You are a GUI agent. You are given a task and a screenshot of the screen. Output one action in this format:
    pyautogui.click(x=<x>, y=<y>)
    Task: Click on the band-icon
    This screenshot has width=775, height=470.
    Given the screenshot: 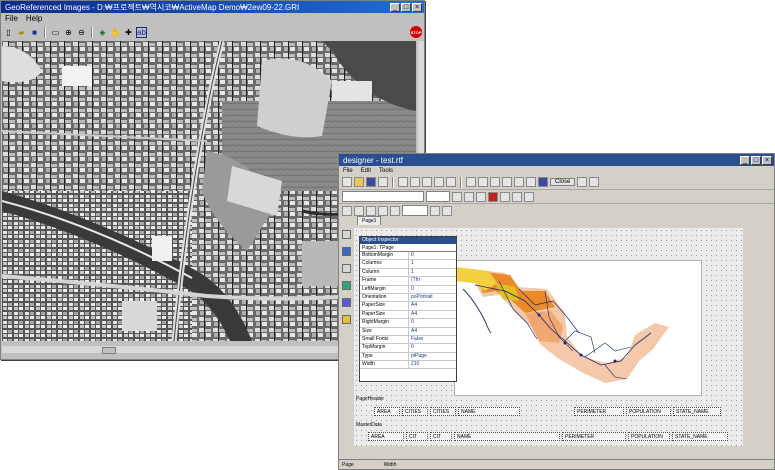 What is the action you would take?
    pyautogui.click(x=483, y=182)
    